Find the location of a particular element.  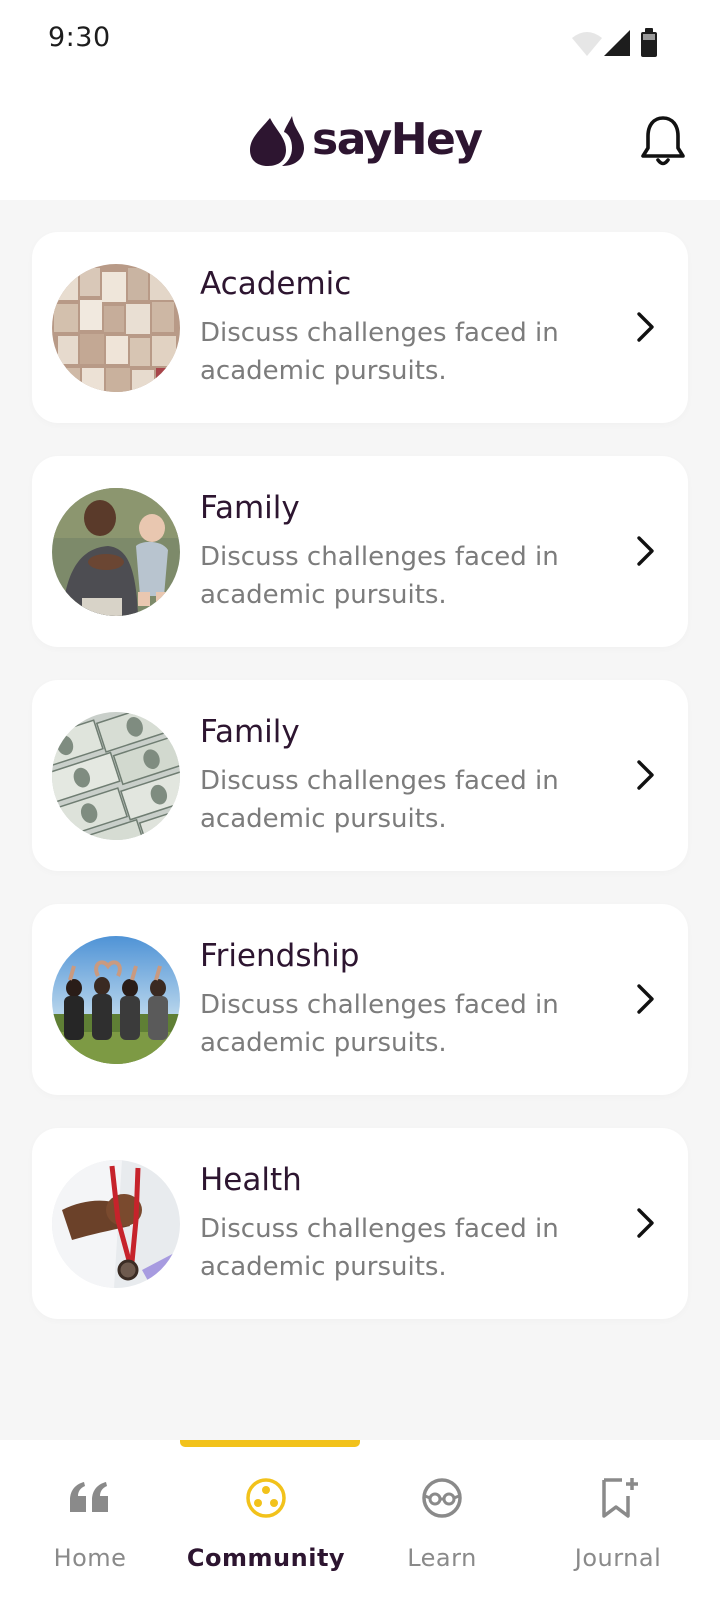

sayhey-logo: sayHey is located at coordinates (365, 140).